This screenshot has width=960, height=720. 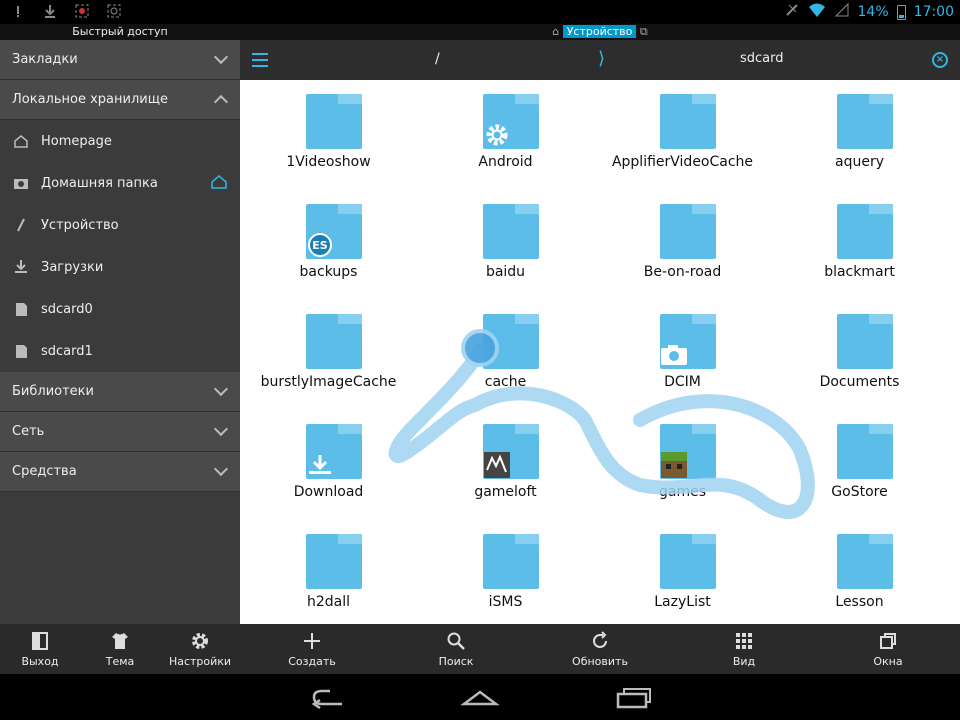 What do you see at coordinates (334, 231) in the screenshot?
I see `folder-icon: ES` at bounding box center [334, 231].